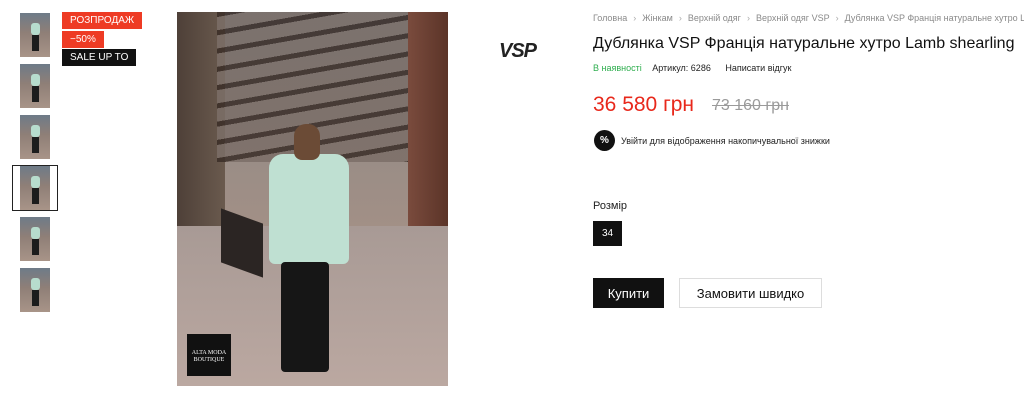  Describe the element at coordinates (617, 68) in the screenshot. I see `stock-status: В наявності` at that location.